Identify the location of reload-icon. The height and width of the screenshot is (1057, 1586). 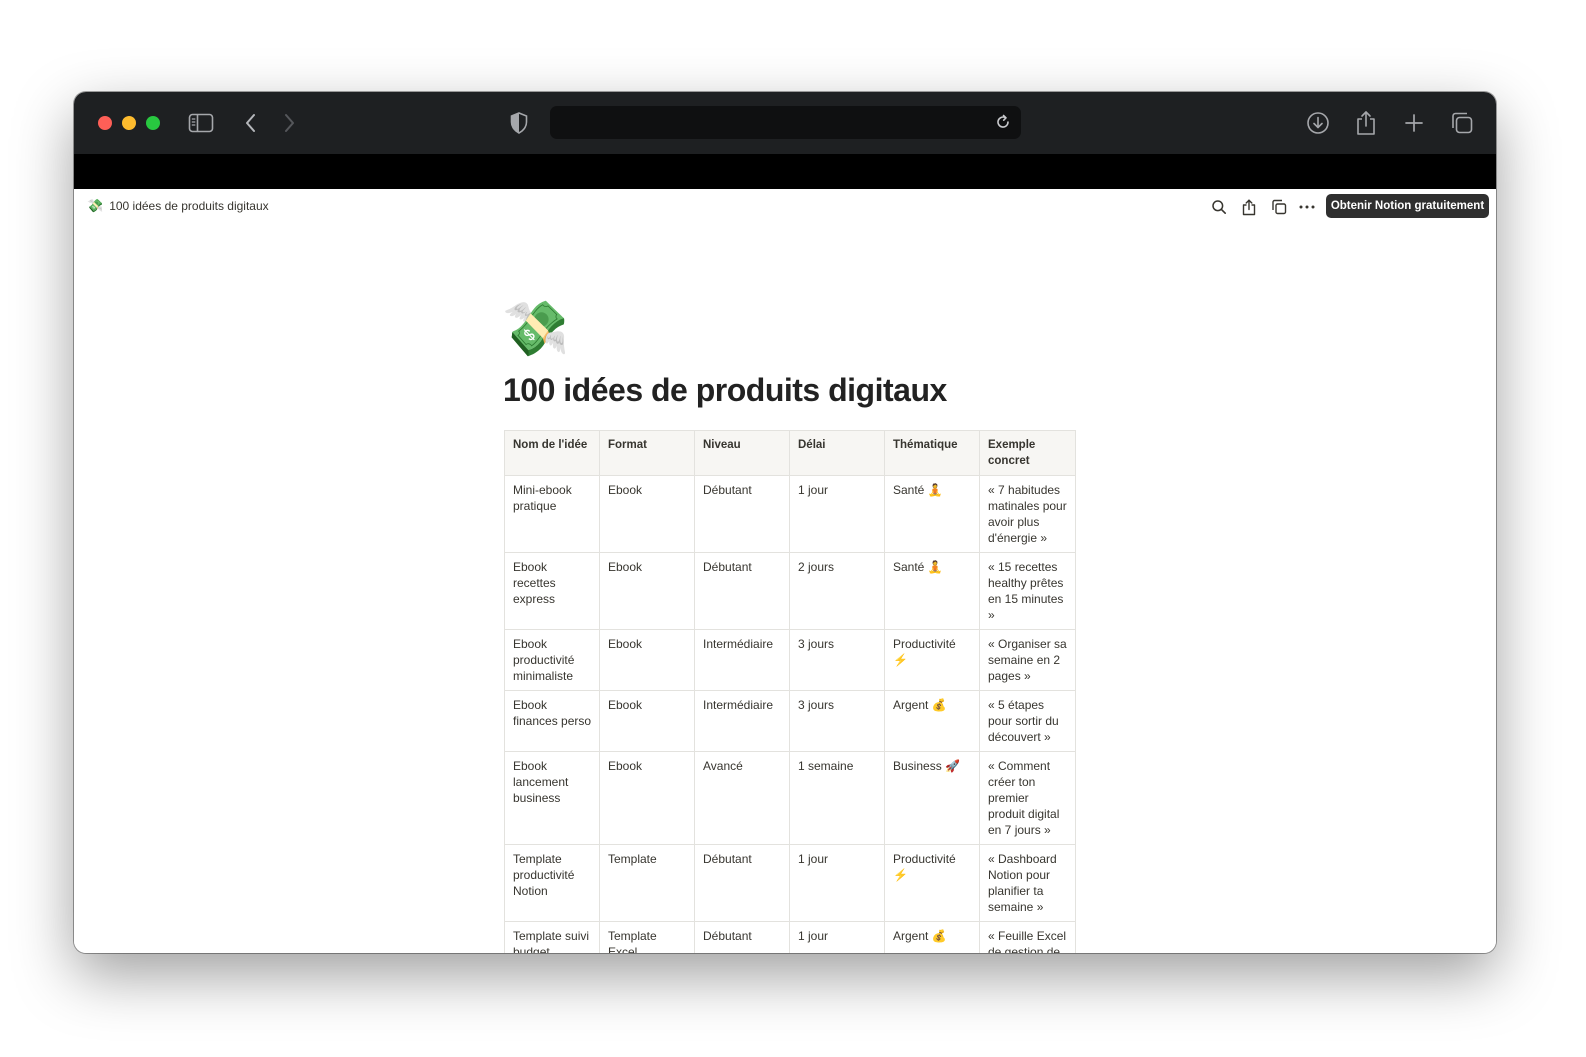
(1003, 122).